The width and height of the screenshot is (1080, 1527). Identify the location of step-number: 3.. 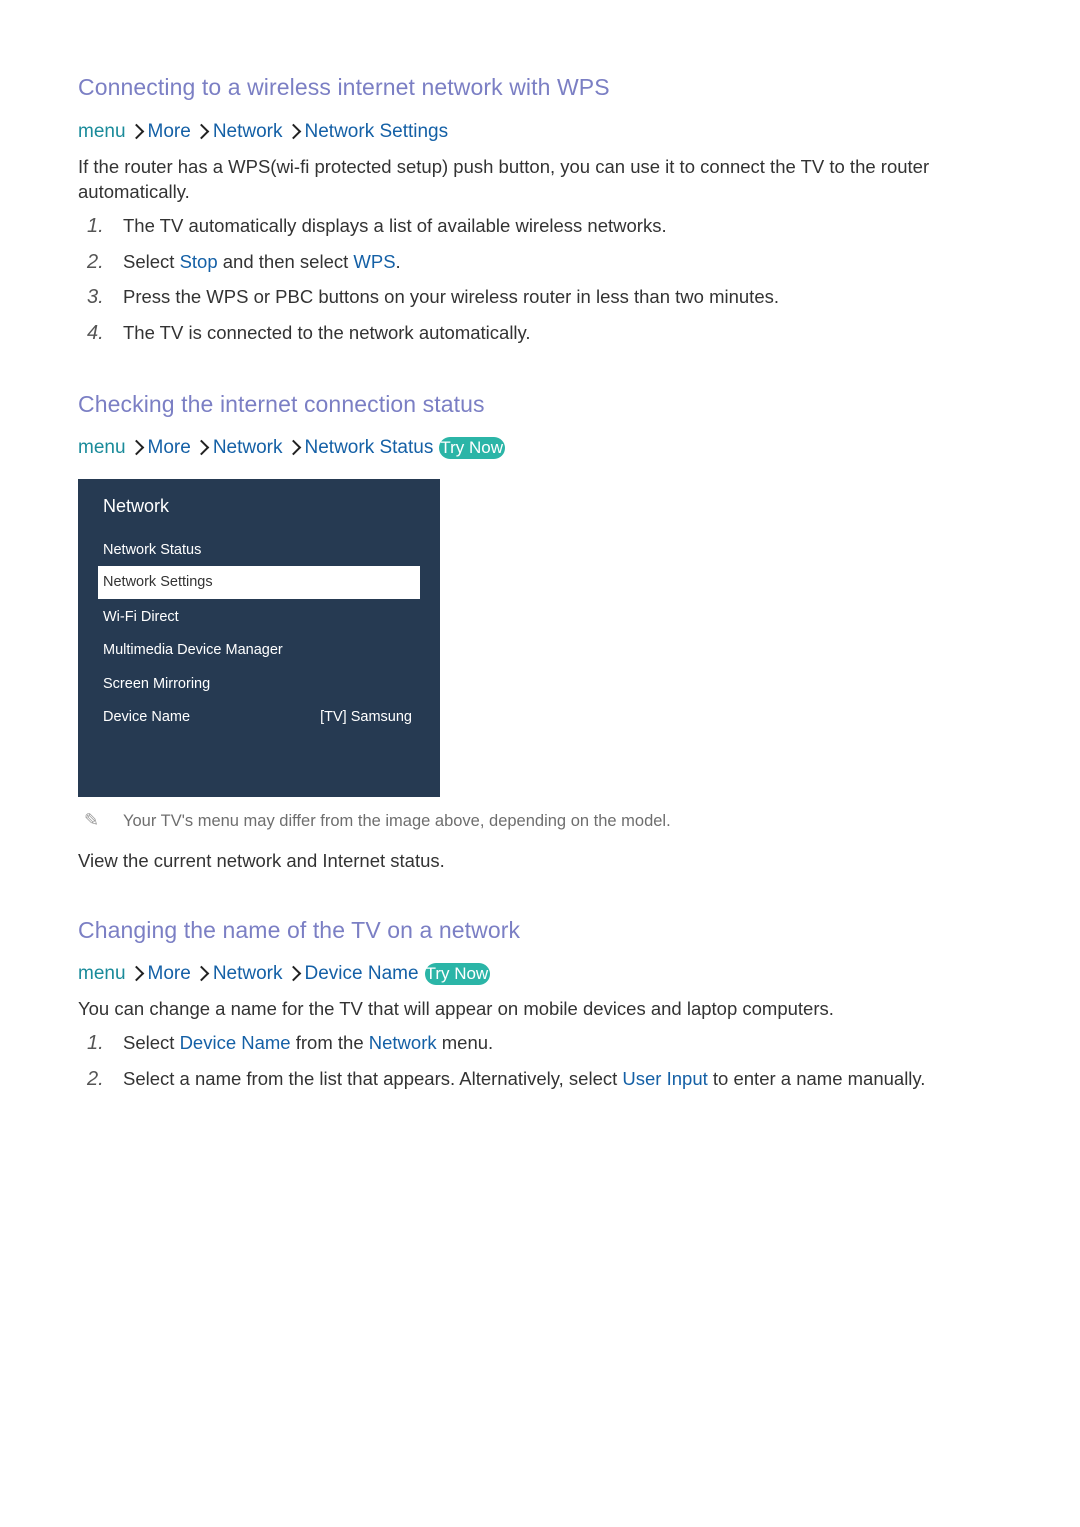
(95, 297).